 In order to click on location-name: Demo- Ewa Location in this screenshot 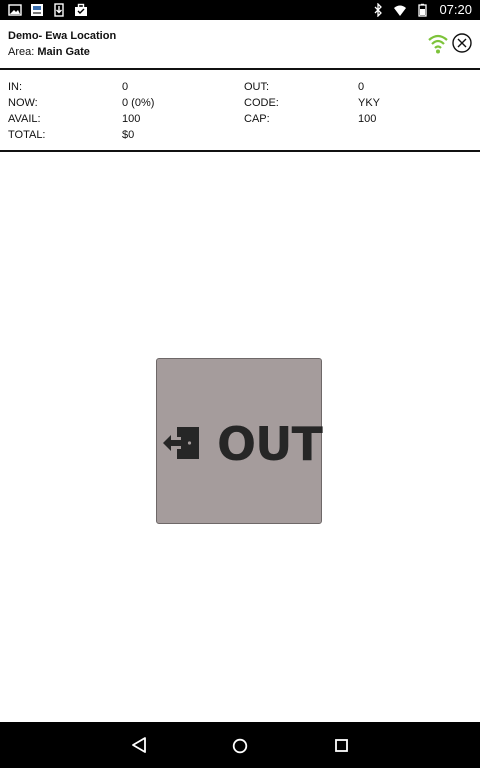, I will do `click(62, 36)`.